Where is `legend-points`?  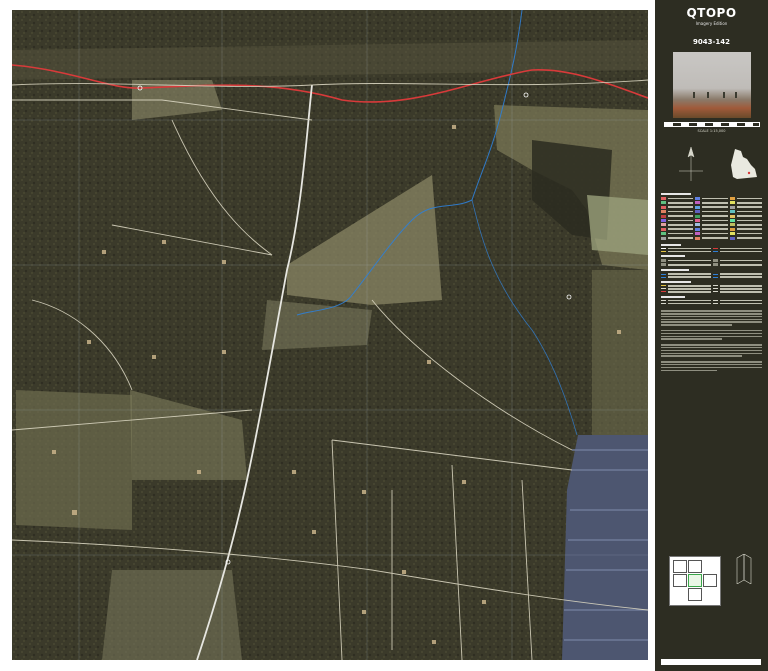 legend-points is located at coordinates (711, 216).